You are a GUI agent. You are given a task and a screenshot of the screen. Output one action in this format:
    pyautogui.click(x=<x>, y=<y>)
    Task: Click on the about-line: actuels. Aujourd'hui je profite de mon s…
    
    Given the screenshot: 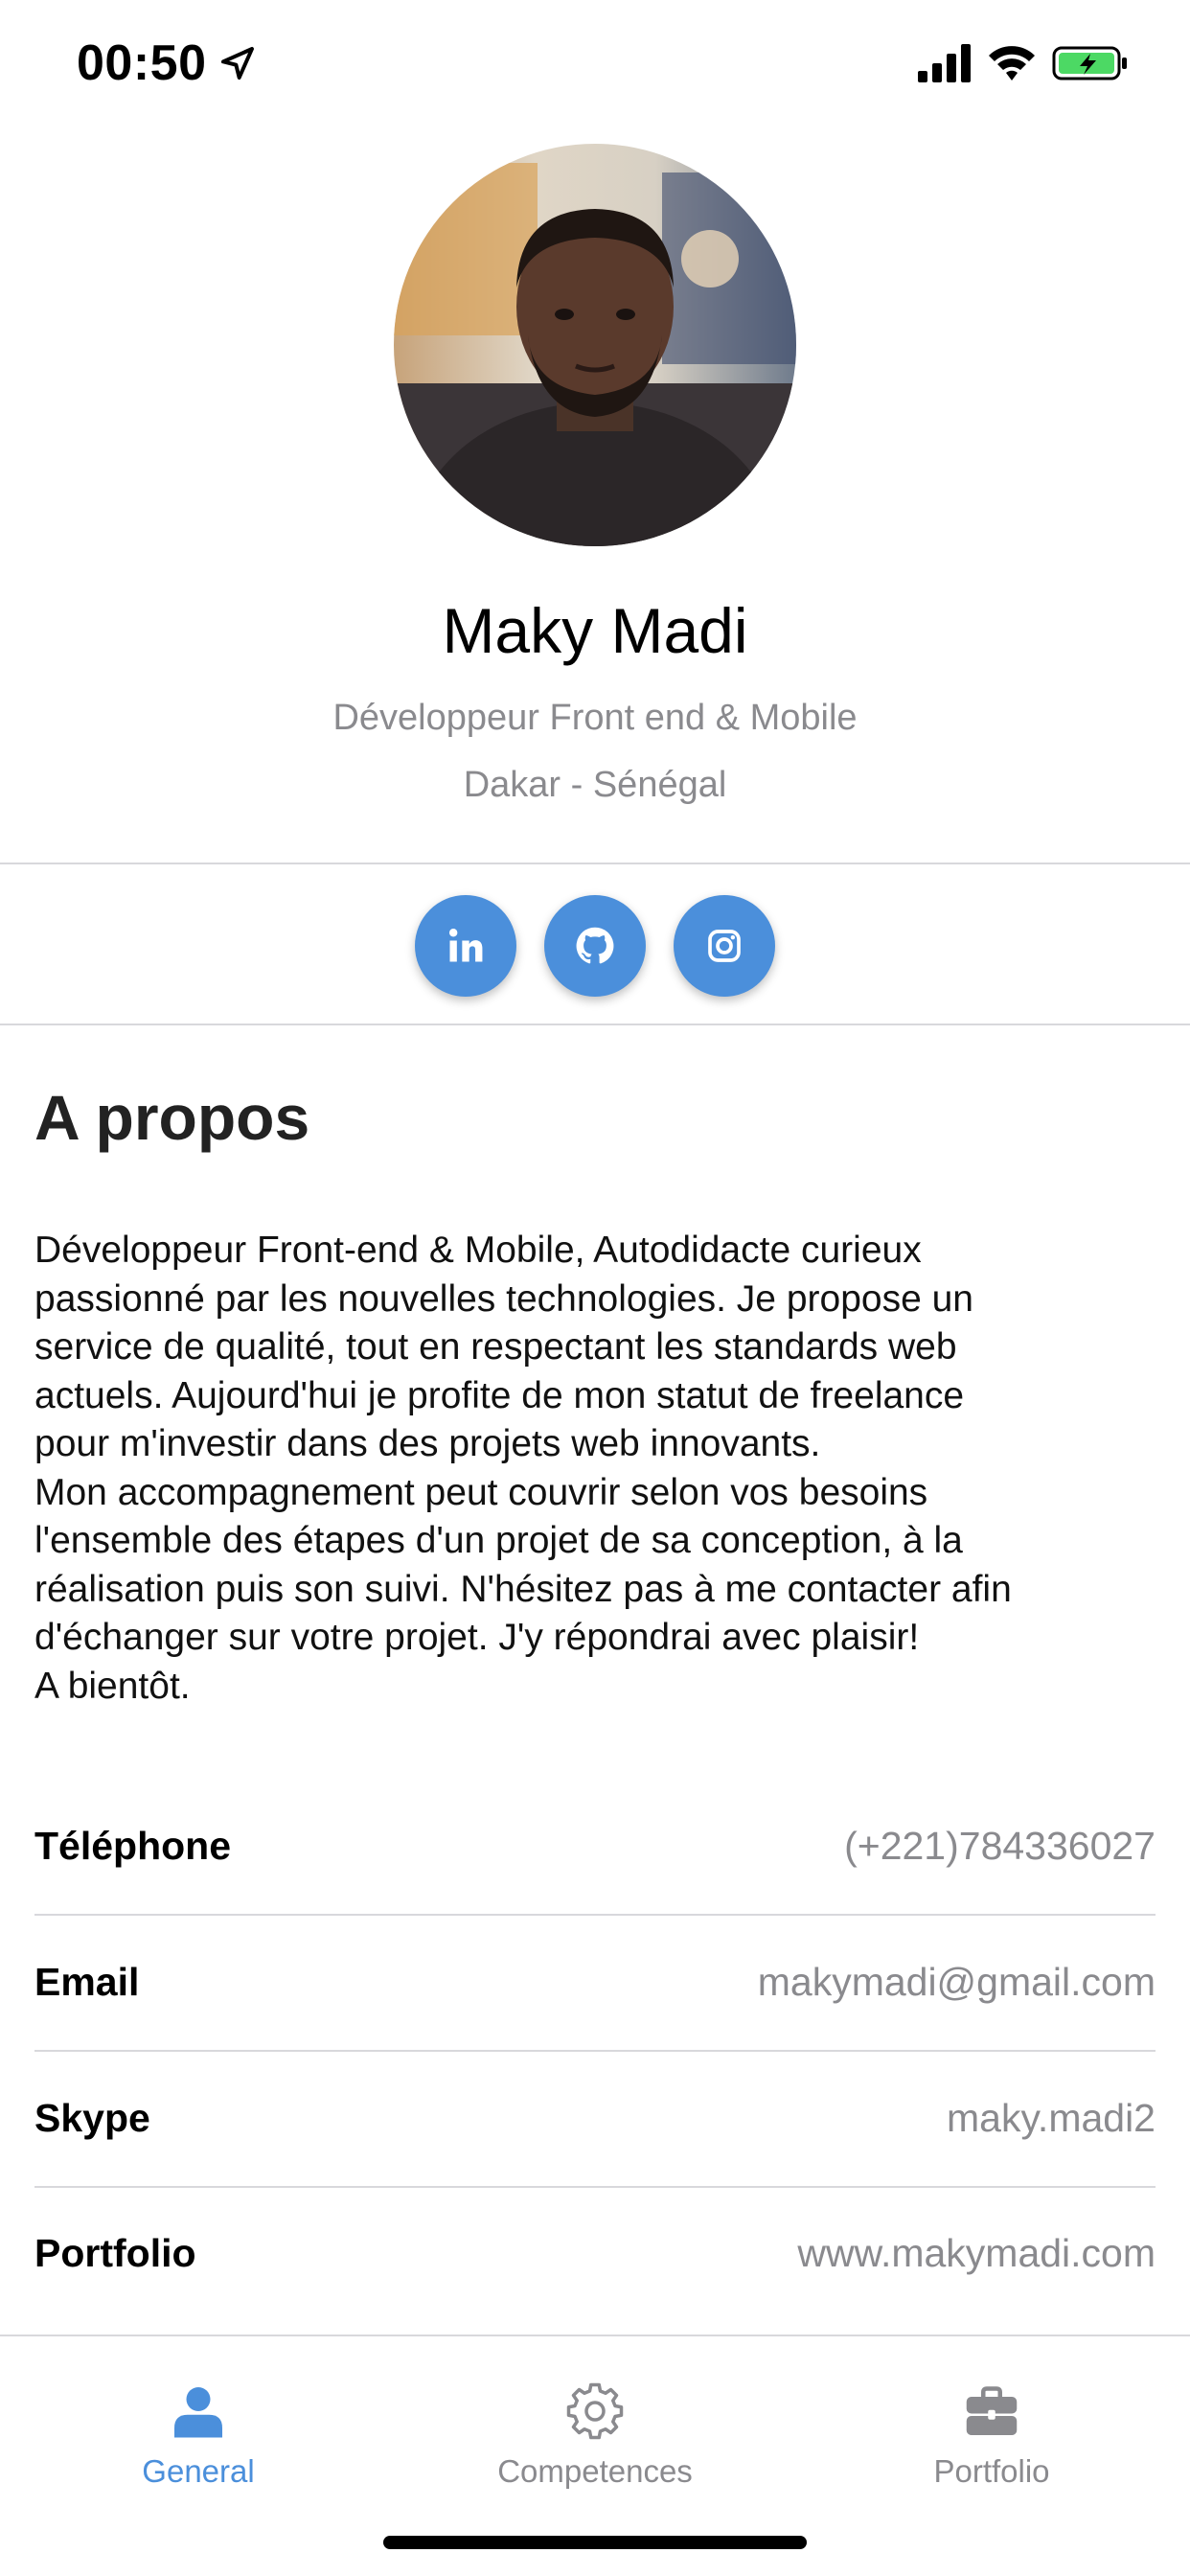 What is the action you would take?
    pyautogui.click(x=500, y=1395)
    